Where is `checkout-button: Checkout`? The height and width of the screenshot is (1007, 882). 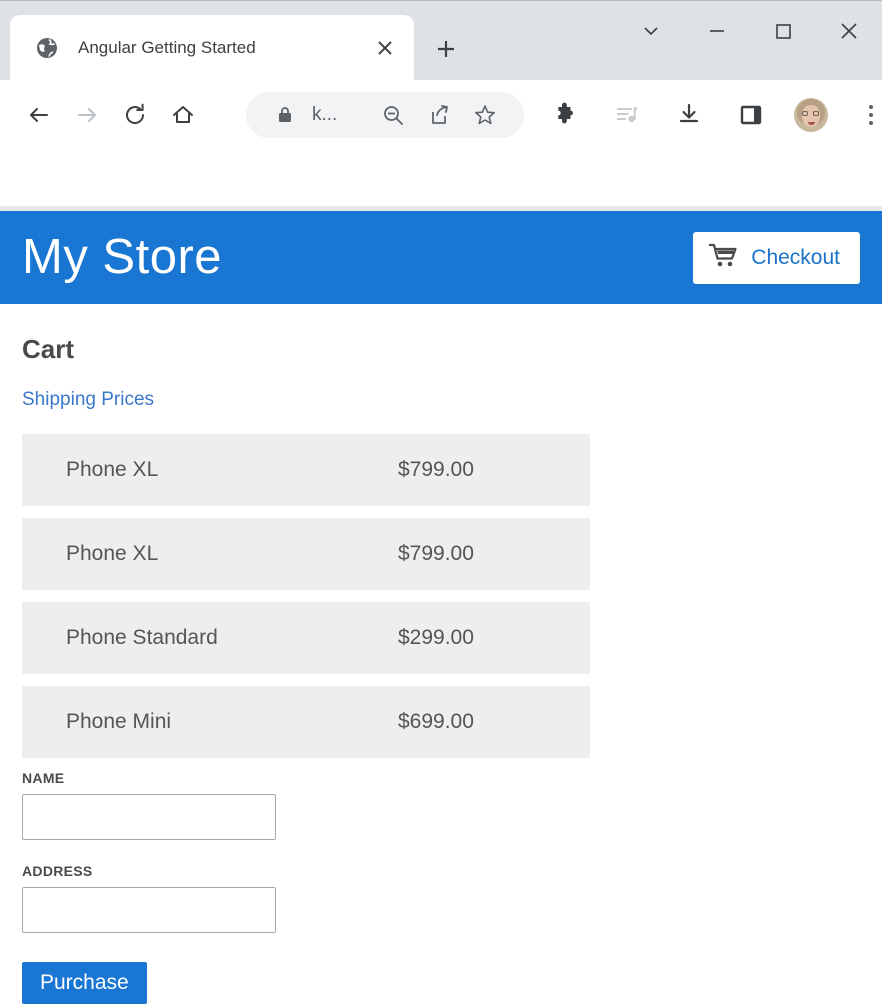
checkout-button: Checkout is located at coordinates (776, 257).